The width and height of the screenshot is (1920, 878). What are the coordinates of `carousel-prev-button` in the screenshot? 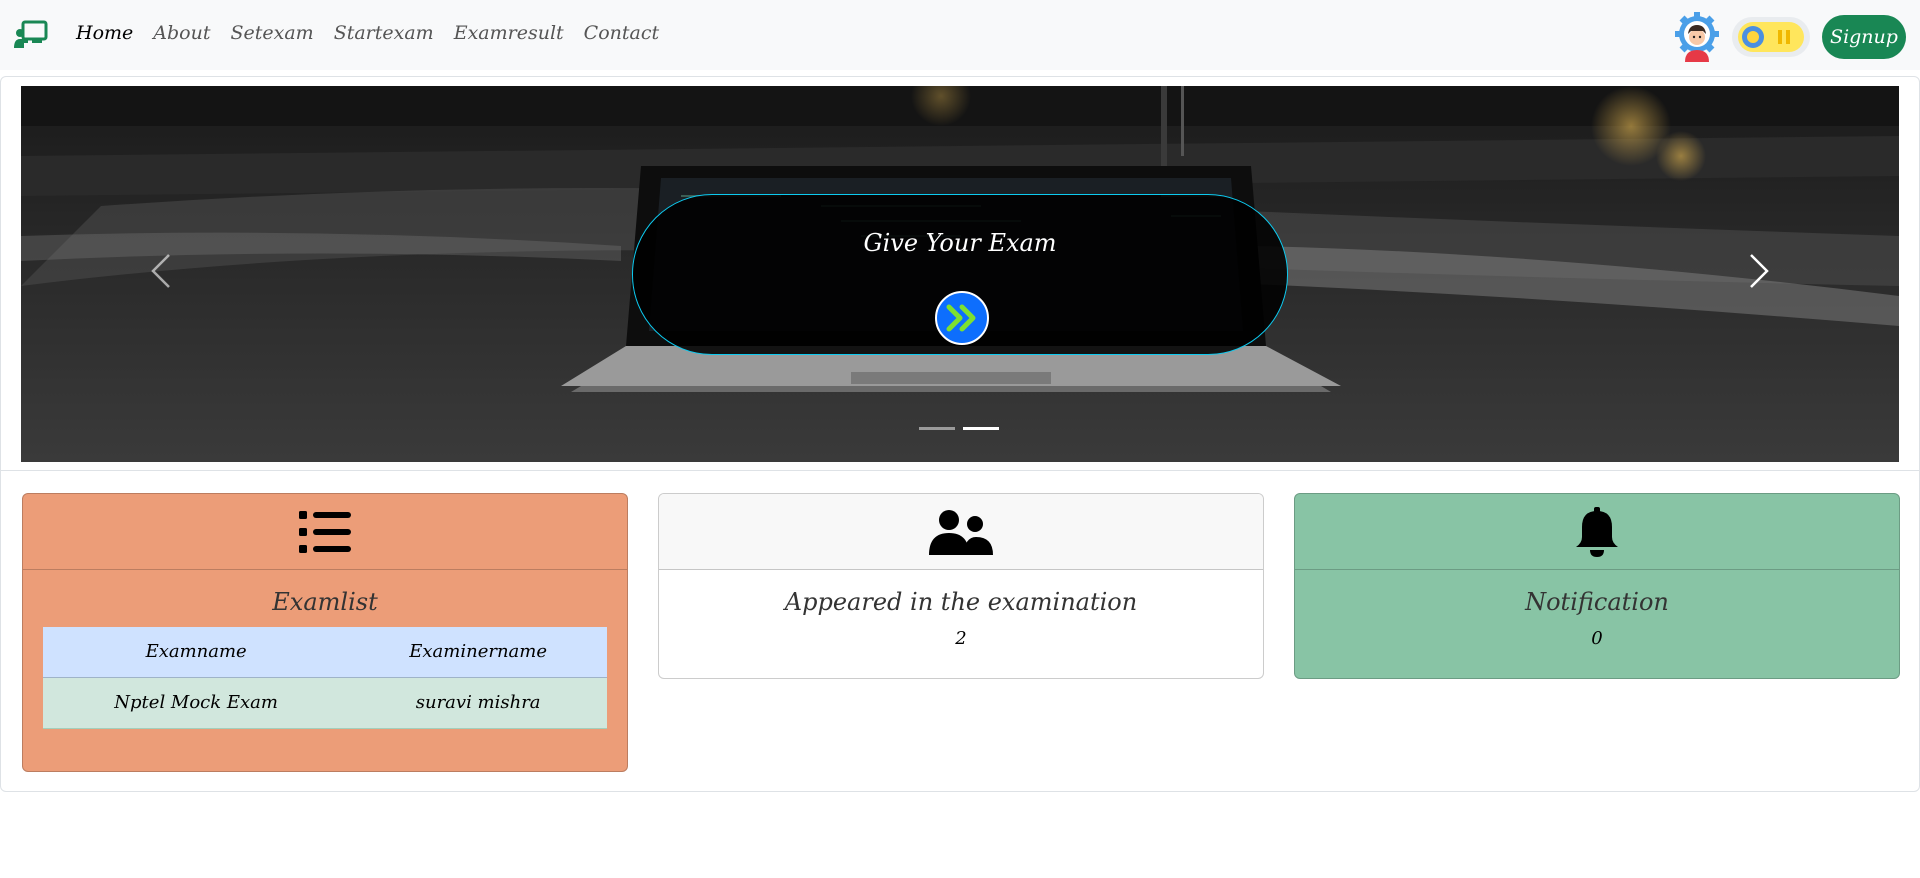 It's located at (161, 271).